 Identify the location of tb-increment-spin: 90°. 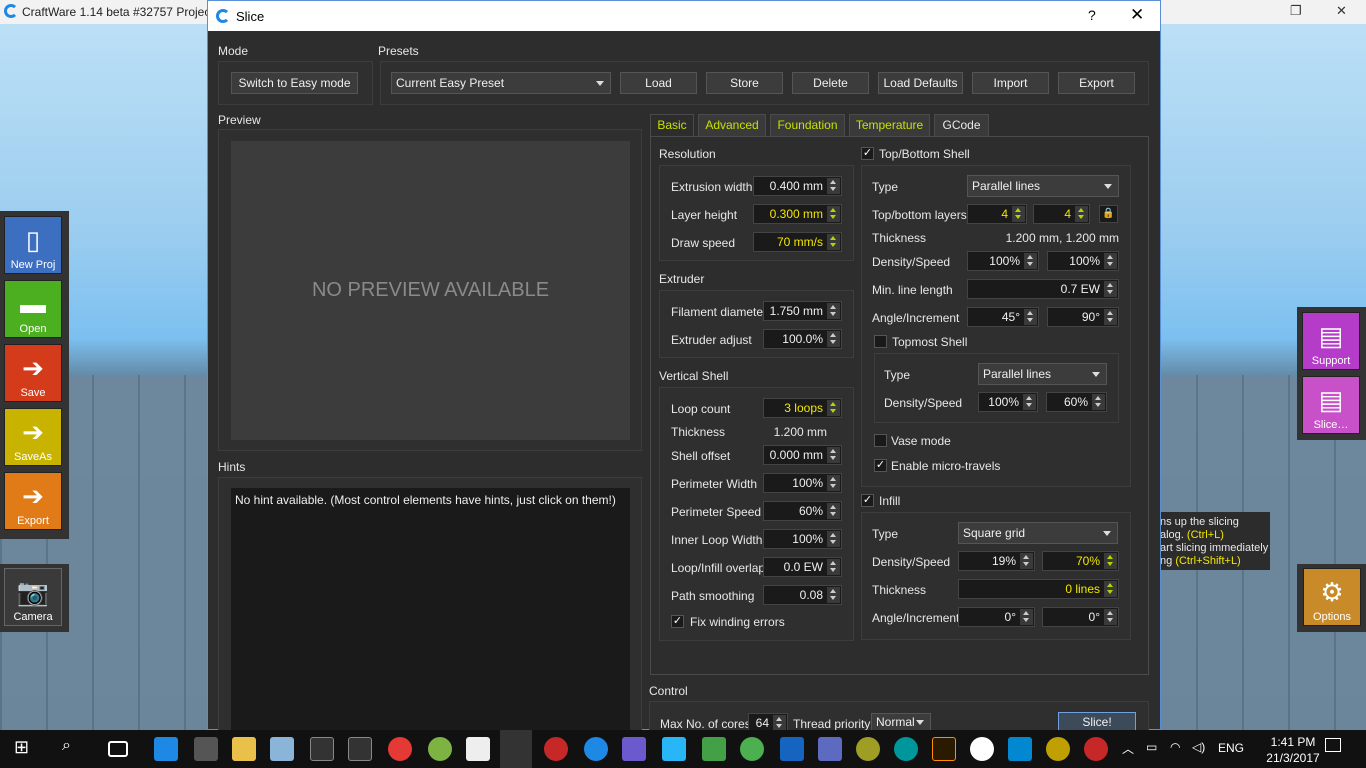
(1083, 317).